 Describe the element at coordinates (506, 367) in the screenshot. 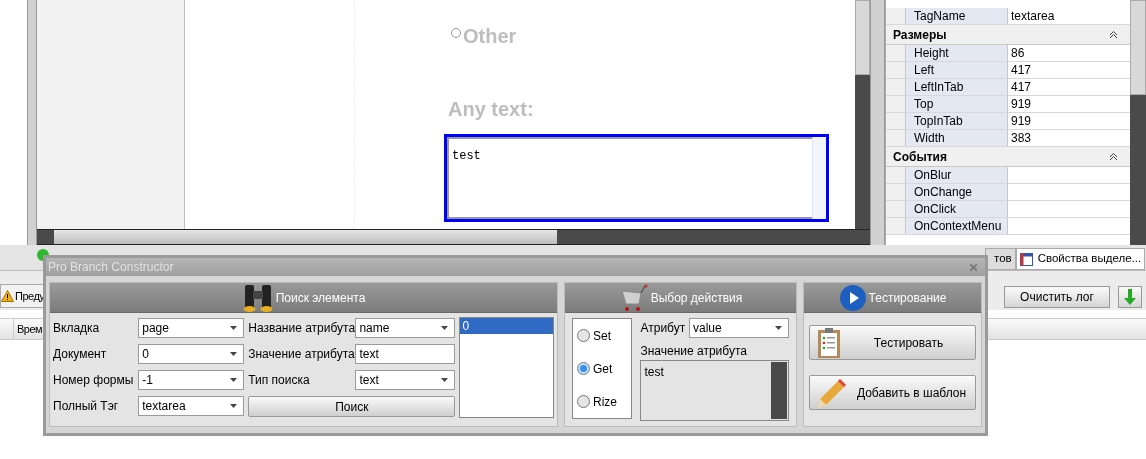

I see `results-list: 0` at that location.